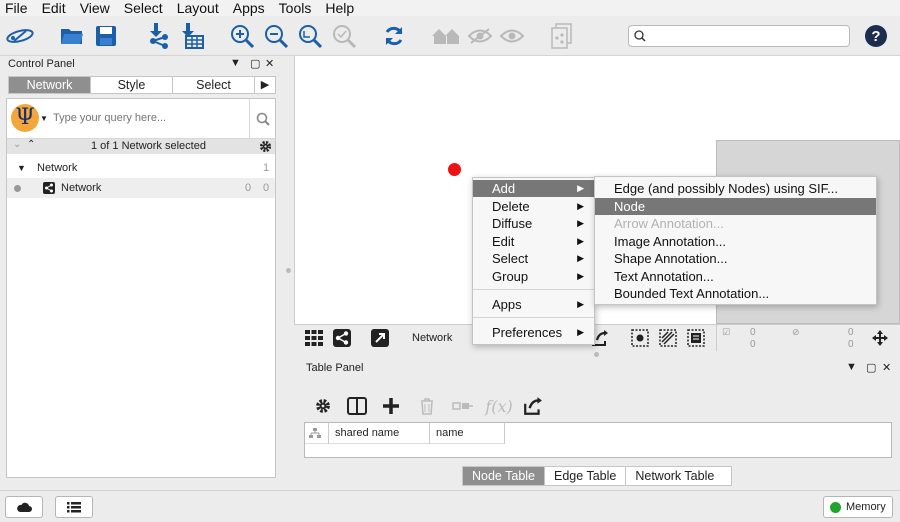 The image size is (900, 522). Describe the element at coordinates (499, 406) in the screenshot. I see `function-builder-icon: f(x)` at that location.